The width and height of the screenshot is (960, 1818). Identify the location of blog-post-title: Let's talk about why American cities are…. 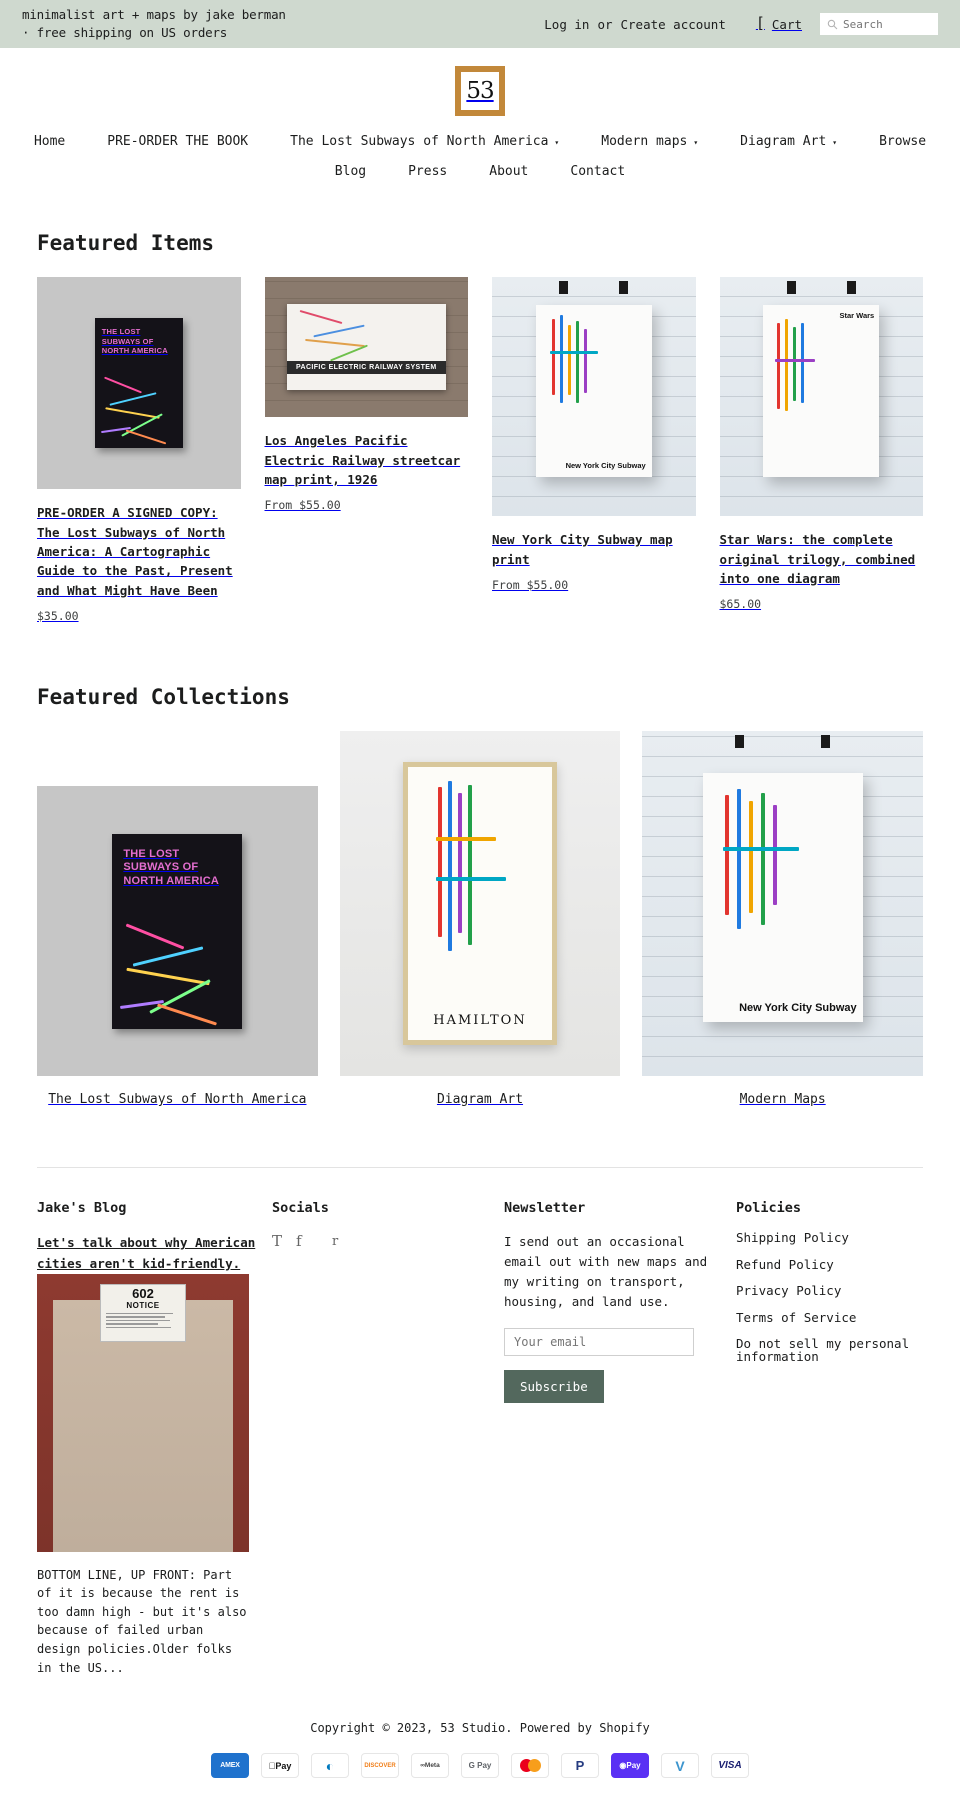
(146, 1253).